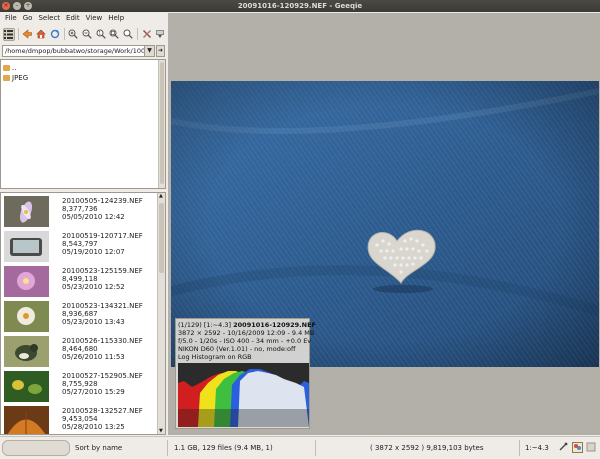 The height and width of the screenshot is (459, 600). Describe the element at coordinates (74, 34) in the screenshot. I see `zoom-in-icon` at that location.